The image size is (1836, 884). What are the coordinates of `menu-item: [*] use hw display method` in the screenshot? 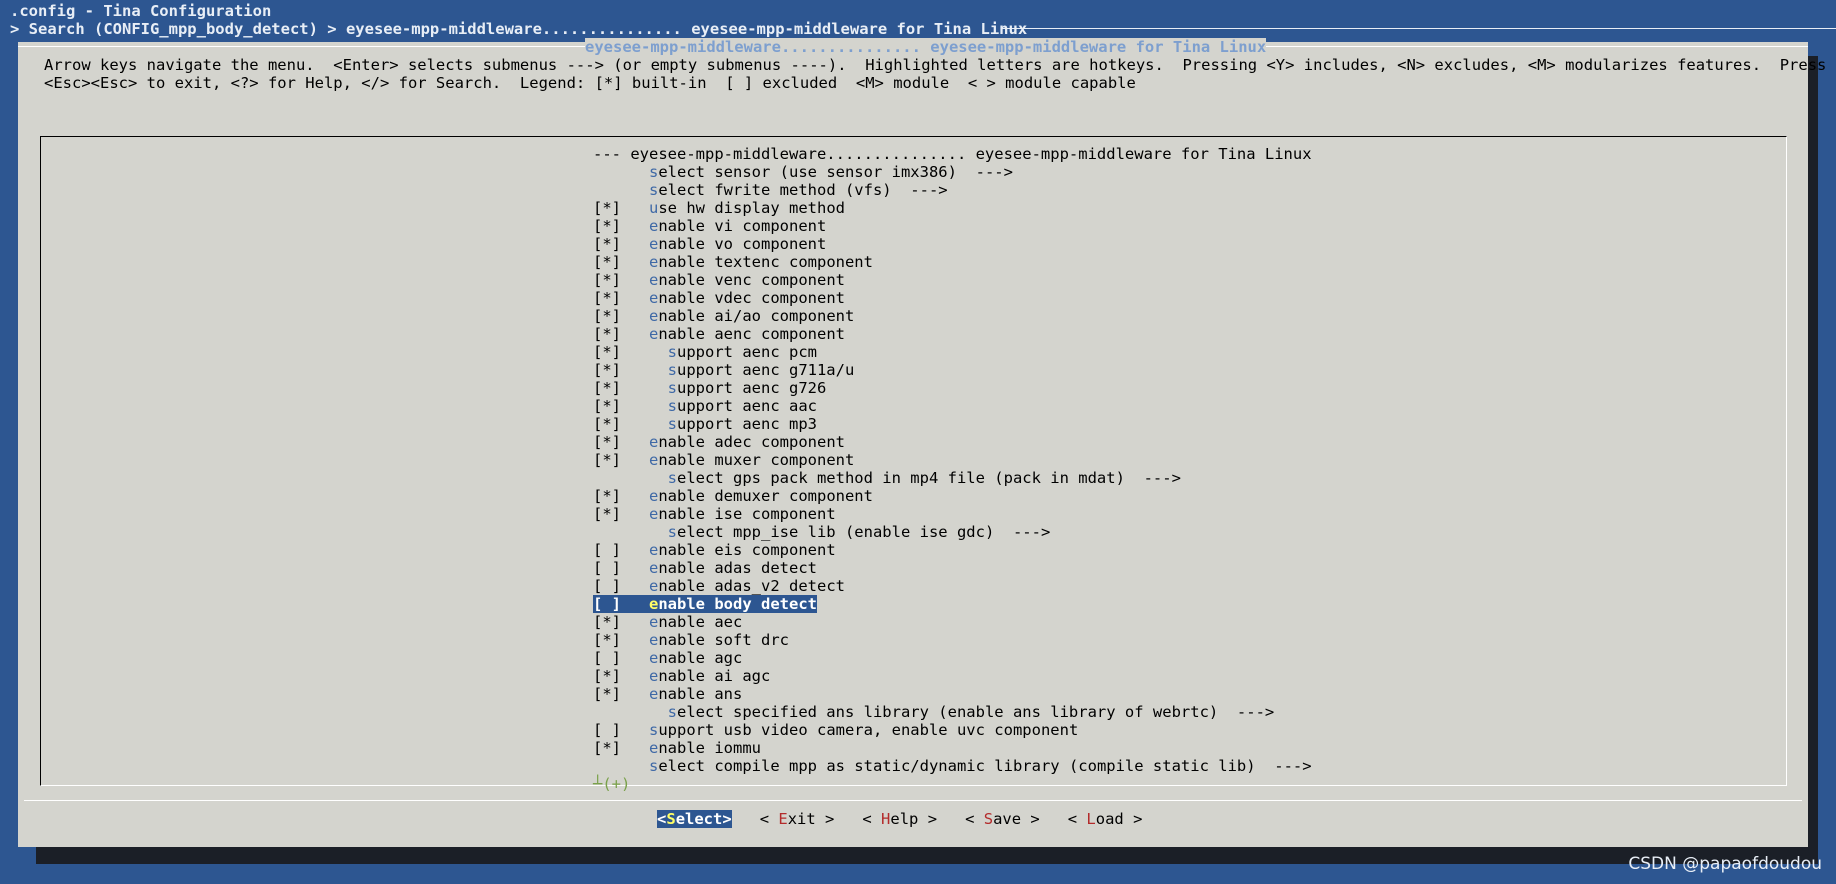 It's located at (952, 208).